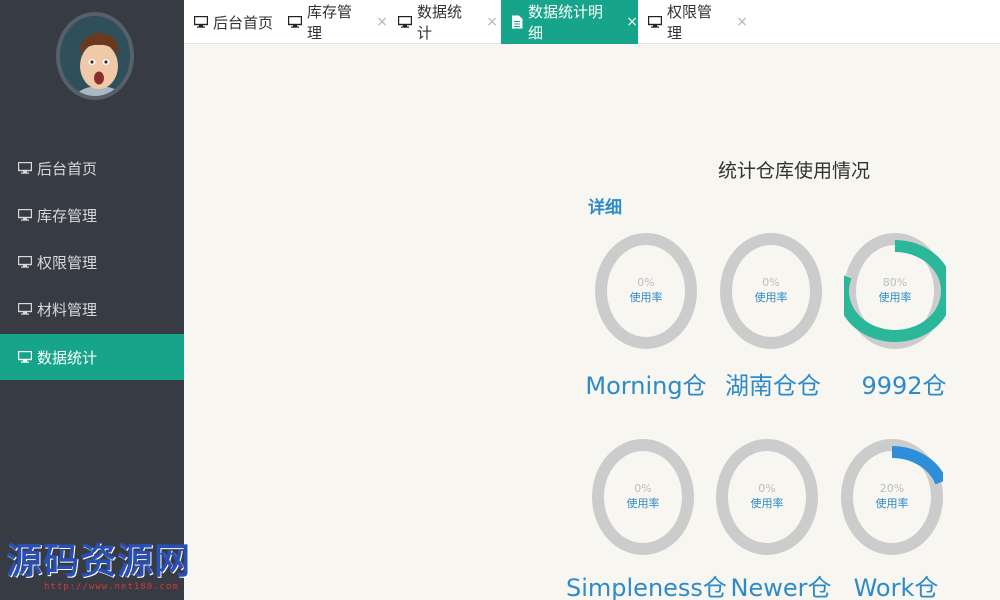 The width and height of the screenshot is (1000, 600). I want to click on sidebar-item-statistics: 数据统计, so click(92, 357).